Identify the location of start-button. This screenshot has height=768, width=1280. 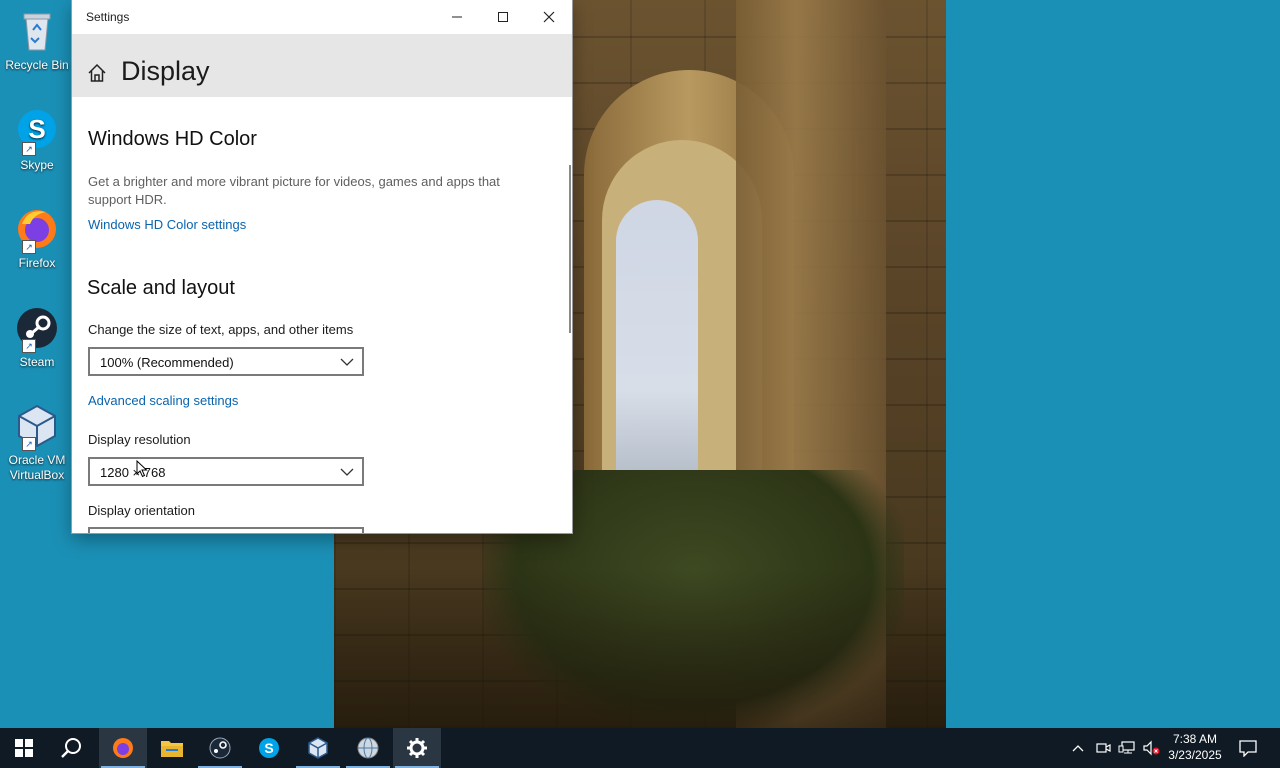
(24, 748).